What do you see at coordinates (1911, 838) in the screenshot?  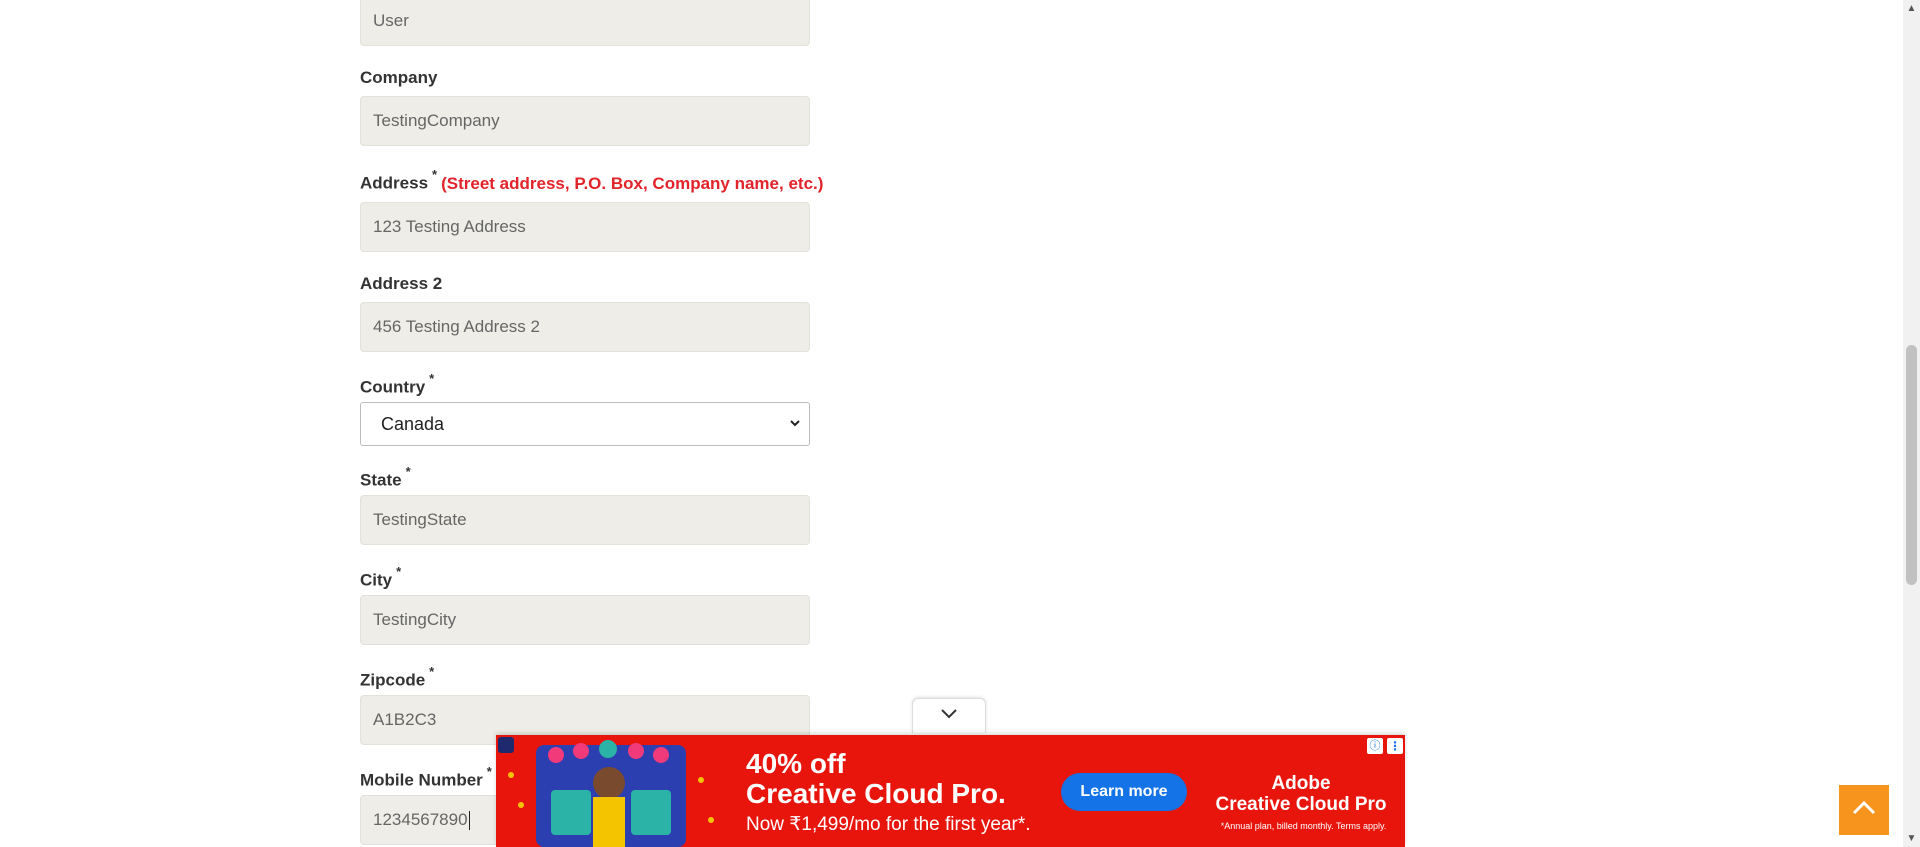 I see `scroll-down-arrow-icon: ▼` at bounding box center [1911, 838].